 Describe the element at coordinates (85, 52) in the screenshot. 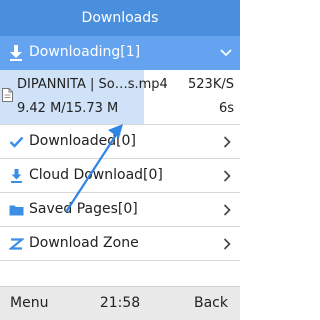

I see `downloading-label: Downloading[1]` at that location.